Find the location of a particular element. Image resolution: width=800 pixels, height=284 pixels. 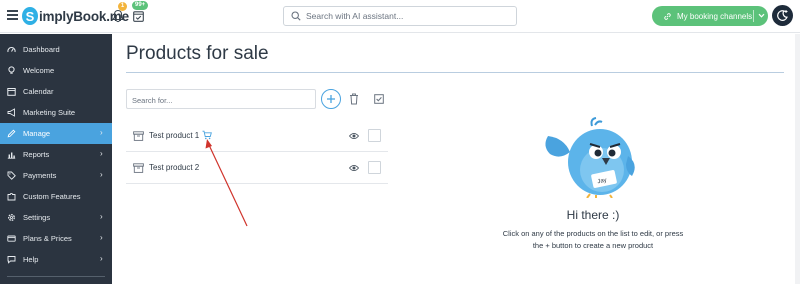

avatar is located at coordinates (782, 15).